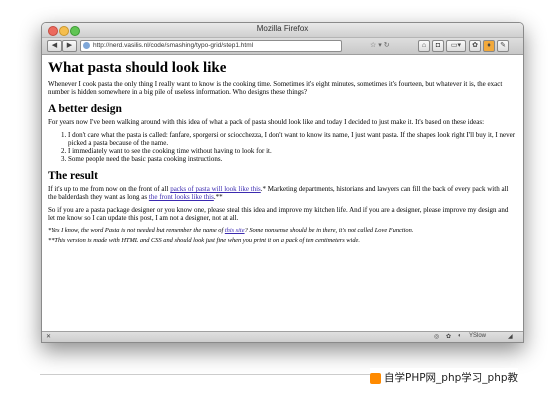 This screenshot has height=395, width=558. I want to click on home-icon: ⌂, so click(424, 45).